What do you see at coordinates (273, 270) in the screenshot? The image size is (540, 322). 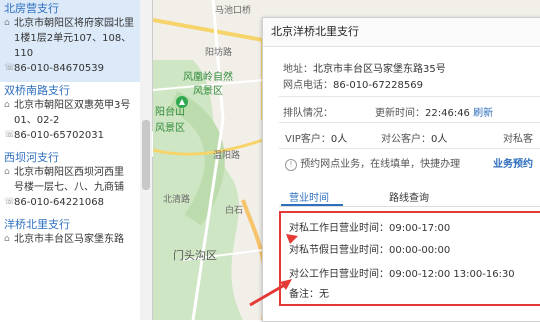 I see `annotation-arrows` at bounding box center [273, 270].